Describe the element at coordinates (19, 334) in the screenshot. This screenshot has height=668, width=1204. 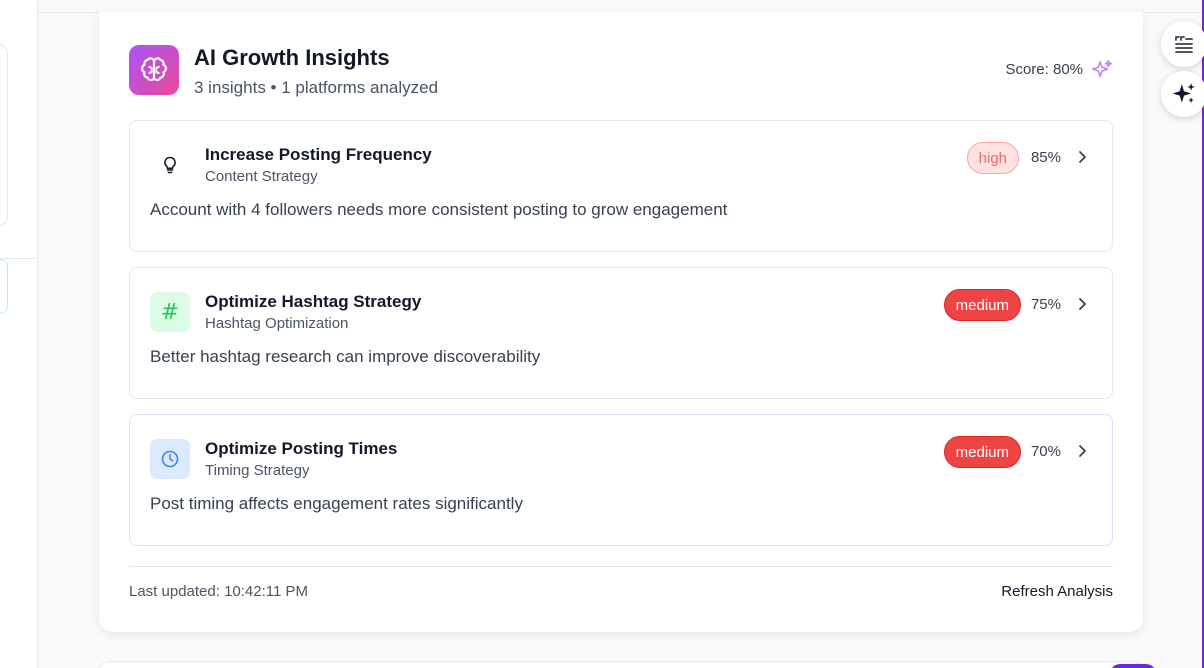
I see `left-sidebar` at that location.